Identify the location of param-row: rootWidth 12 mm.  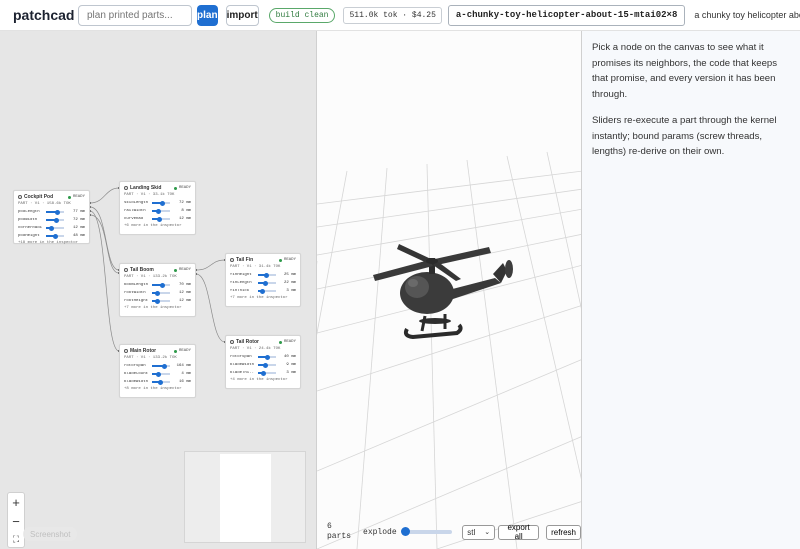
(157, 293).